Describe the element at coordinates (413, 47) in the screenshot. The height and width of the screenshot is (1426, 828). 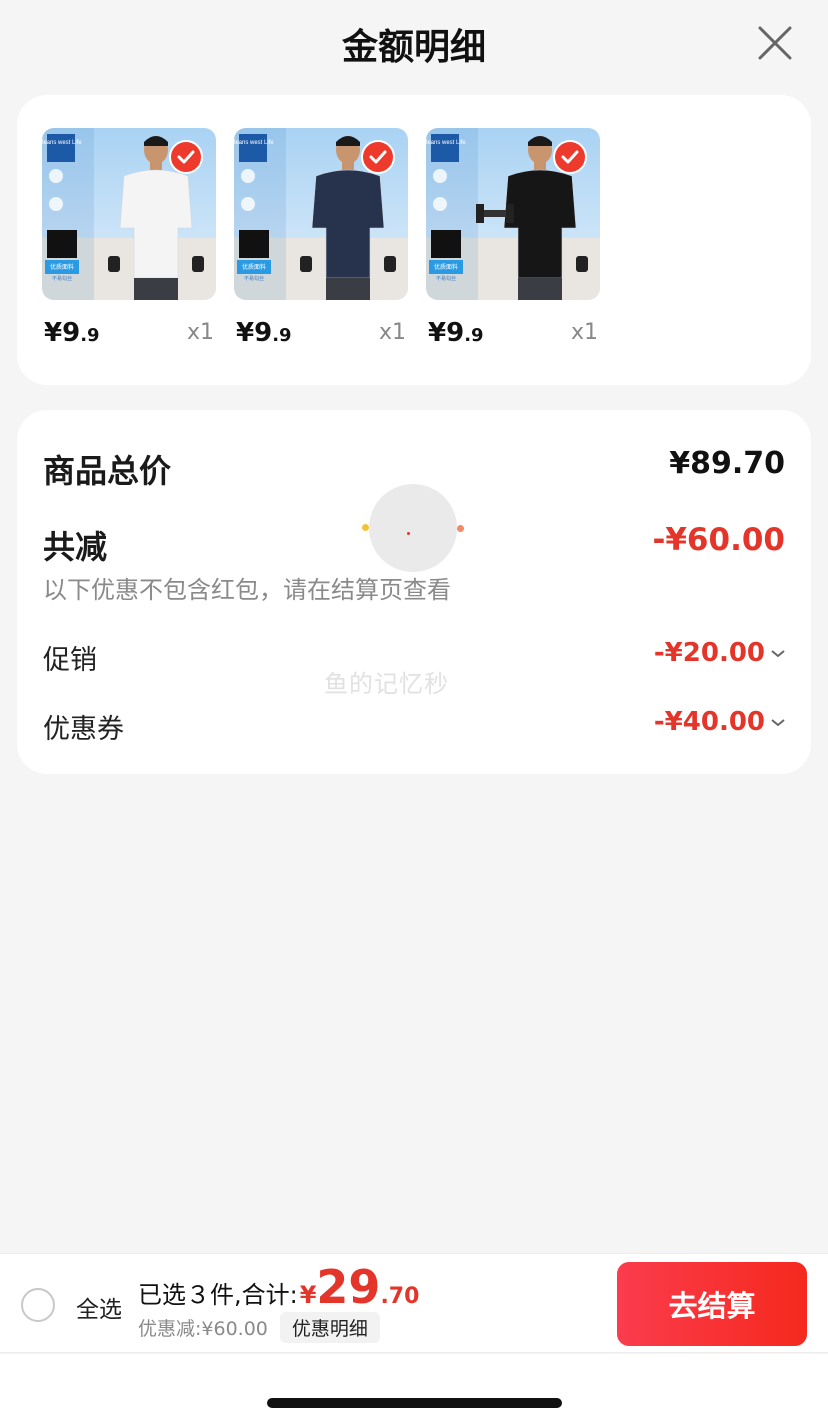
I see `sheet-title: 金额明细` at that location.